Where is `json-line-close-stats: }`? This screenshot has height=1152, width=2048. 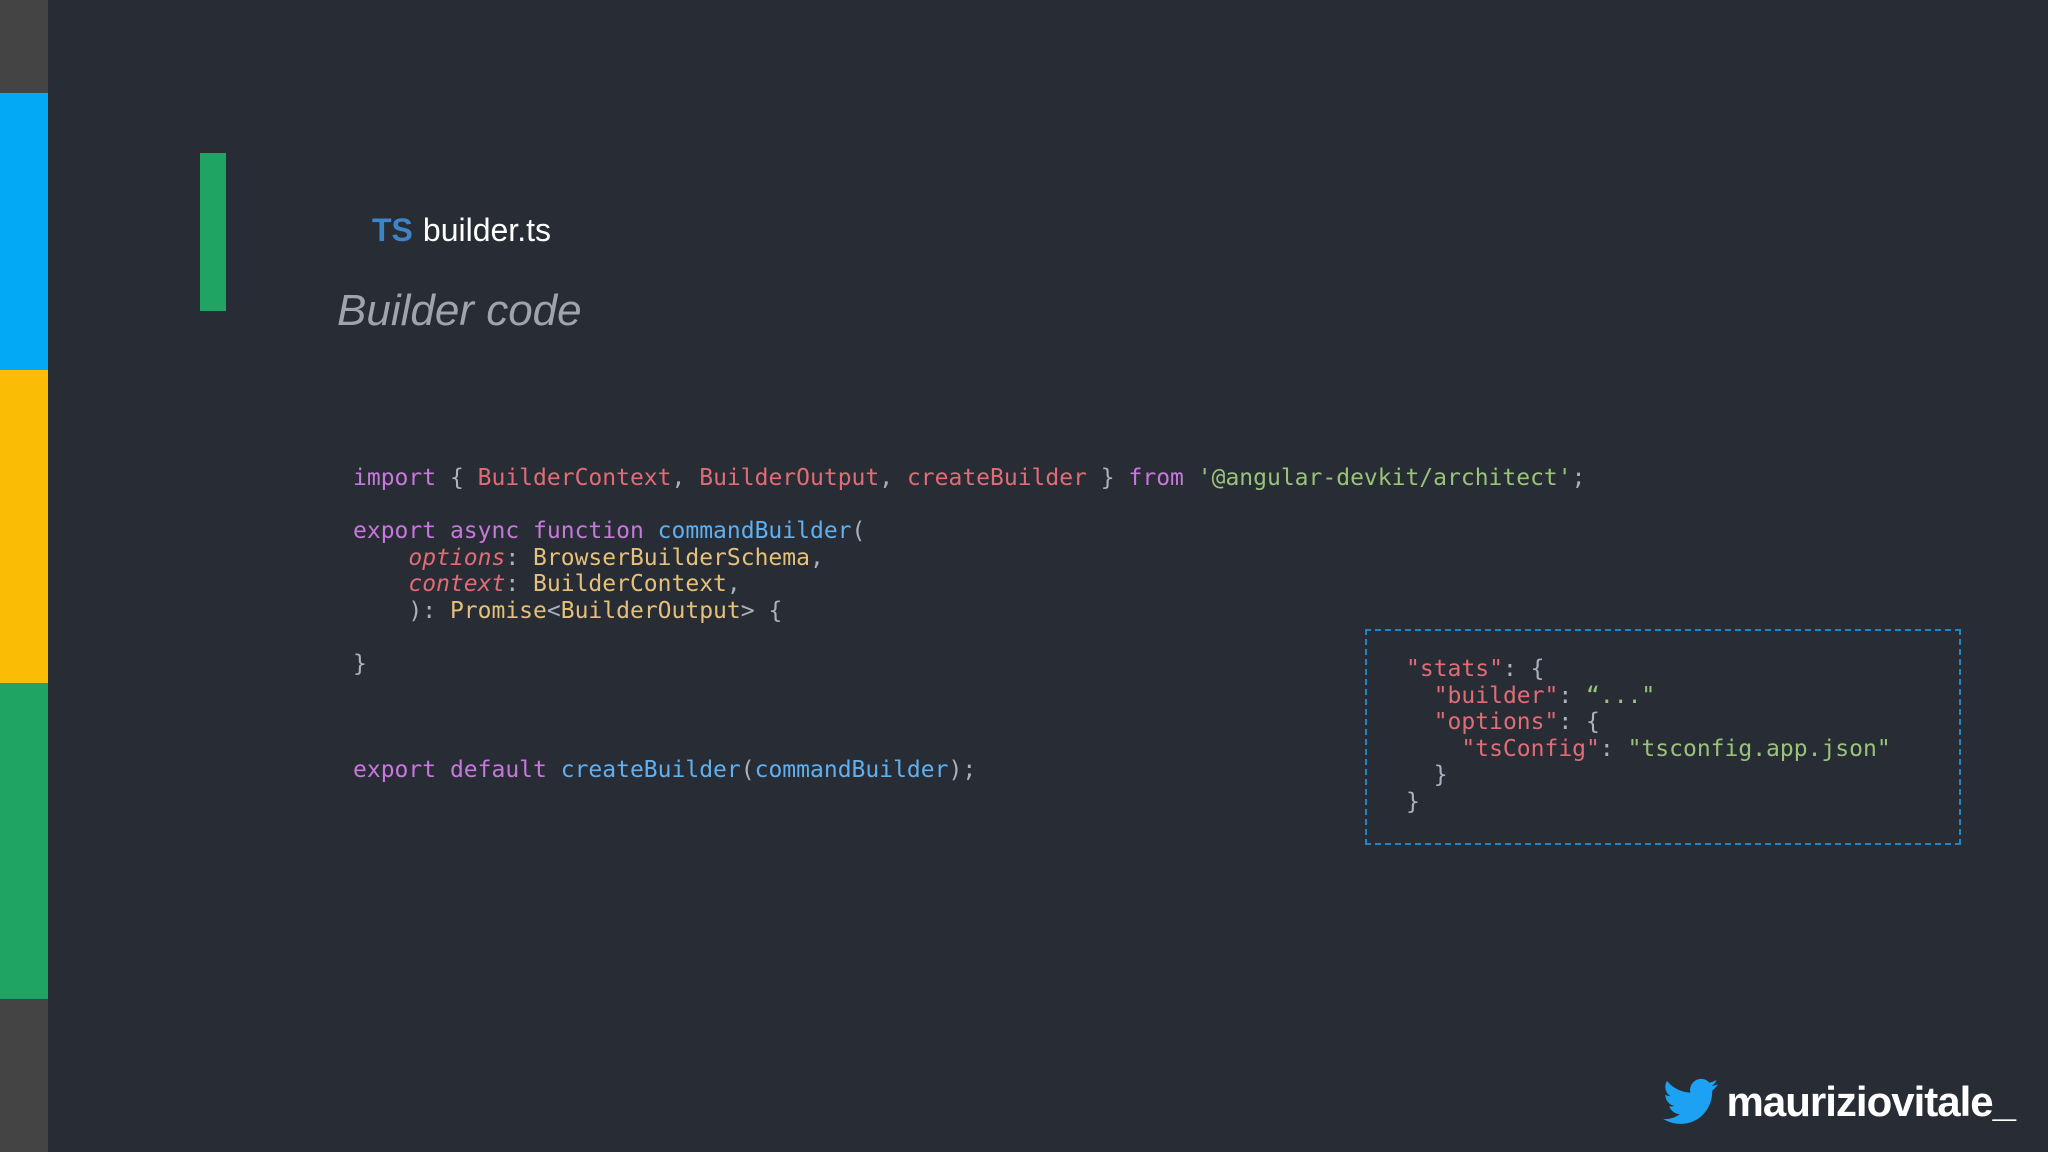 json-line-close-stats: } is located at coordinates (1413, 801).